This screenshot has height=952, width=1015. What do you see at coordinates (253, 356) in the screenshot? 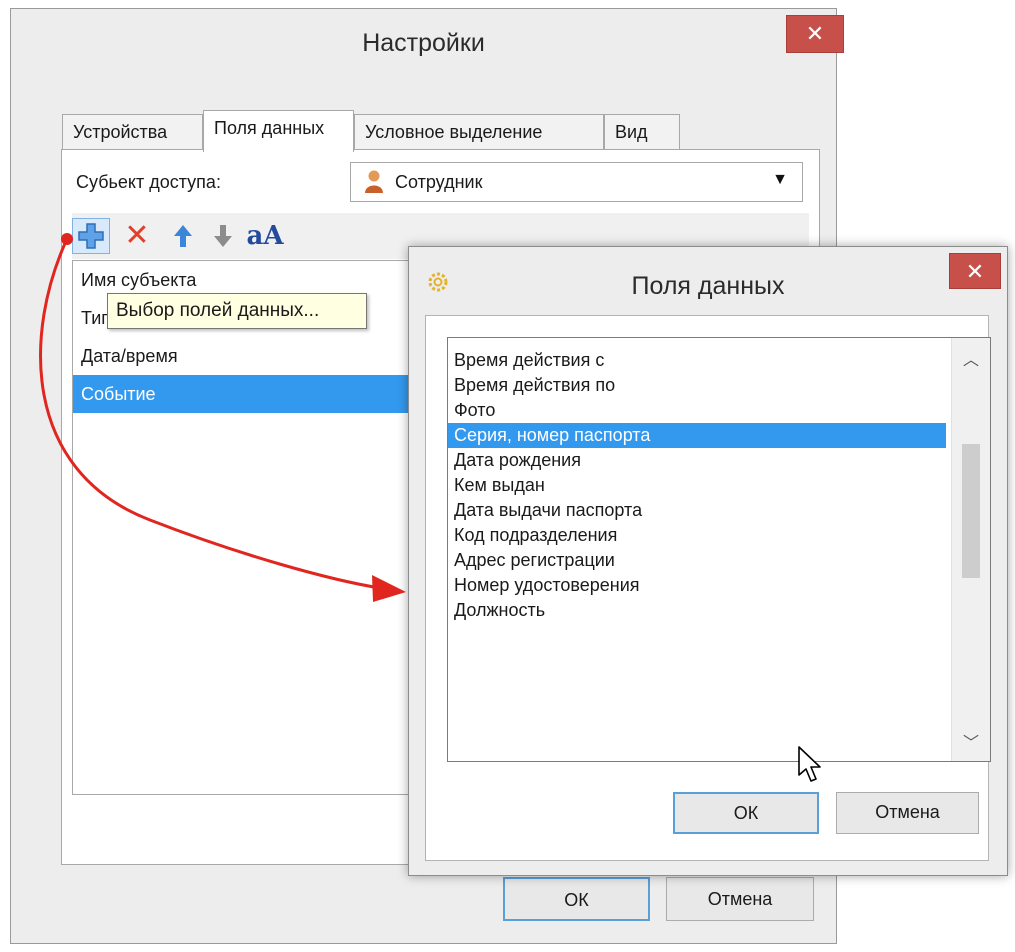
I see `list-item: Дата/время` at bounding box center [253, 356].